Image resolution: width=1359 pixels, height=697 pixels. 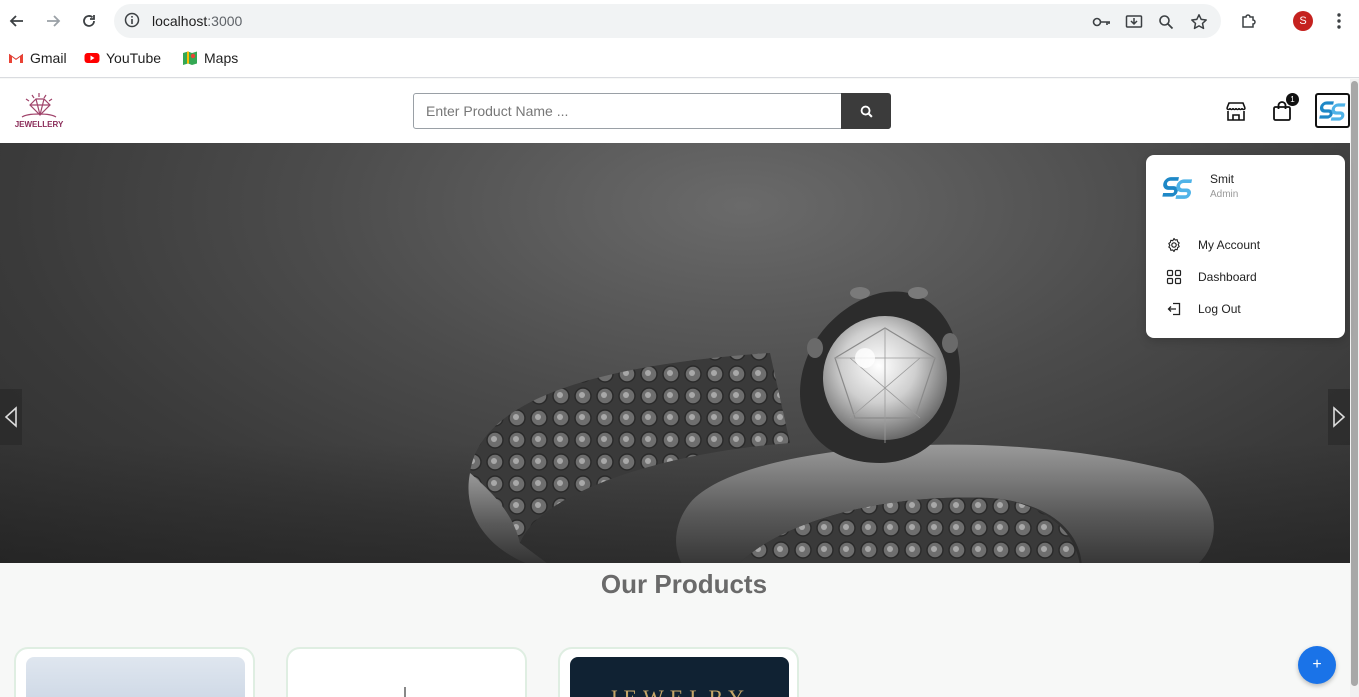 I want to click on gmail-icon, so click(x=16, y=58).